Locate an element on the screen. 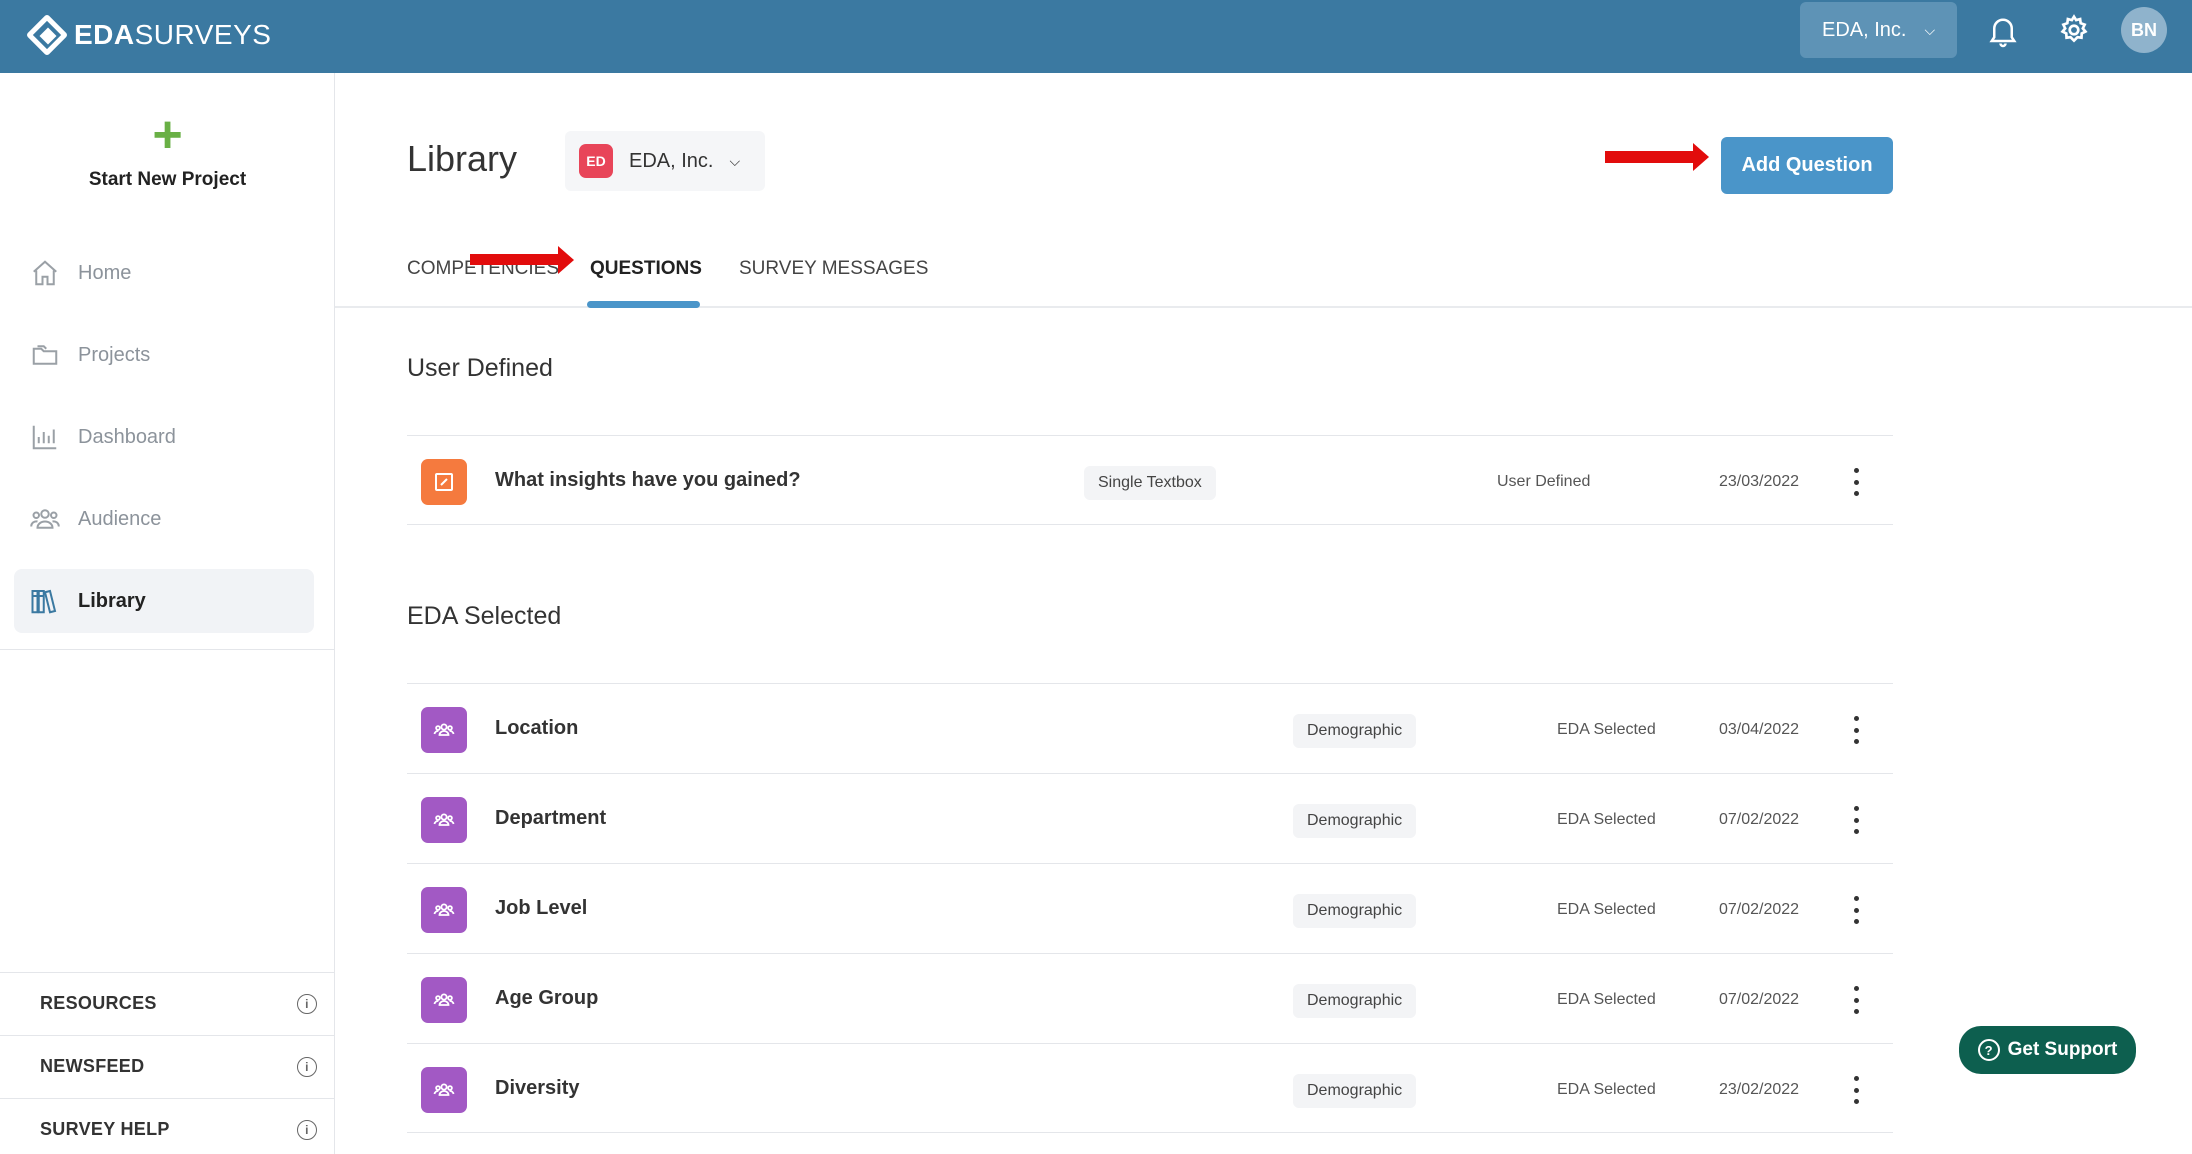 This screenshot has width=2192, height=1154. annotation-arrow-add-question is located at coordinates (1657, 157).